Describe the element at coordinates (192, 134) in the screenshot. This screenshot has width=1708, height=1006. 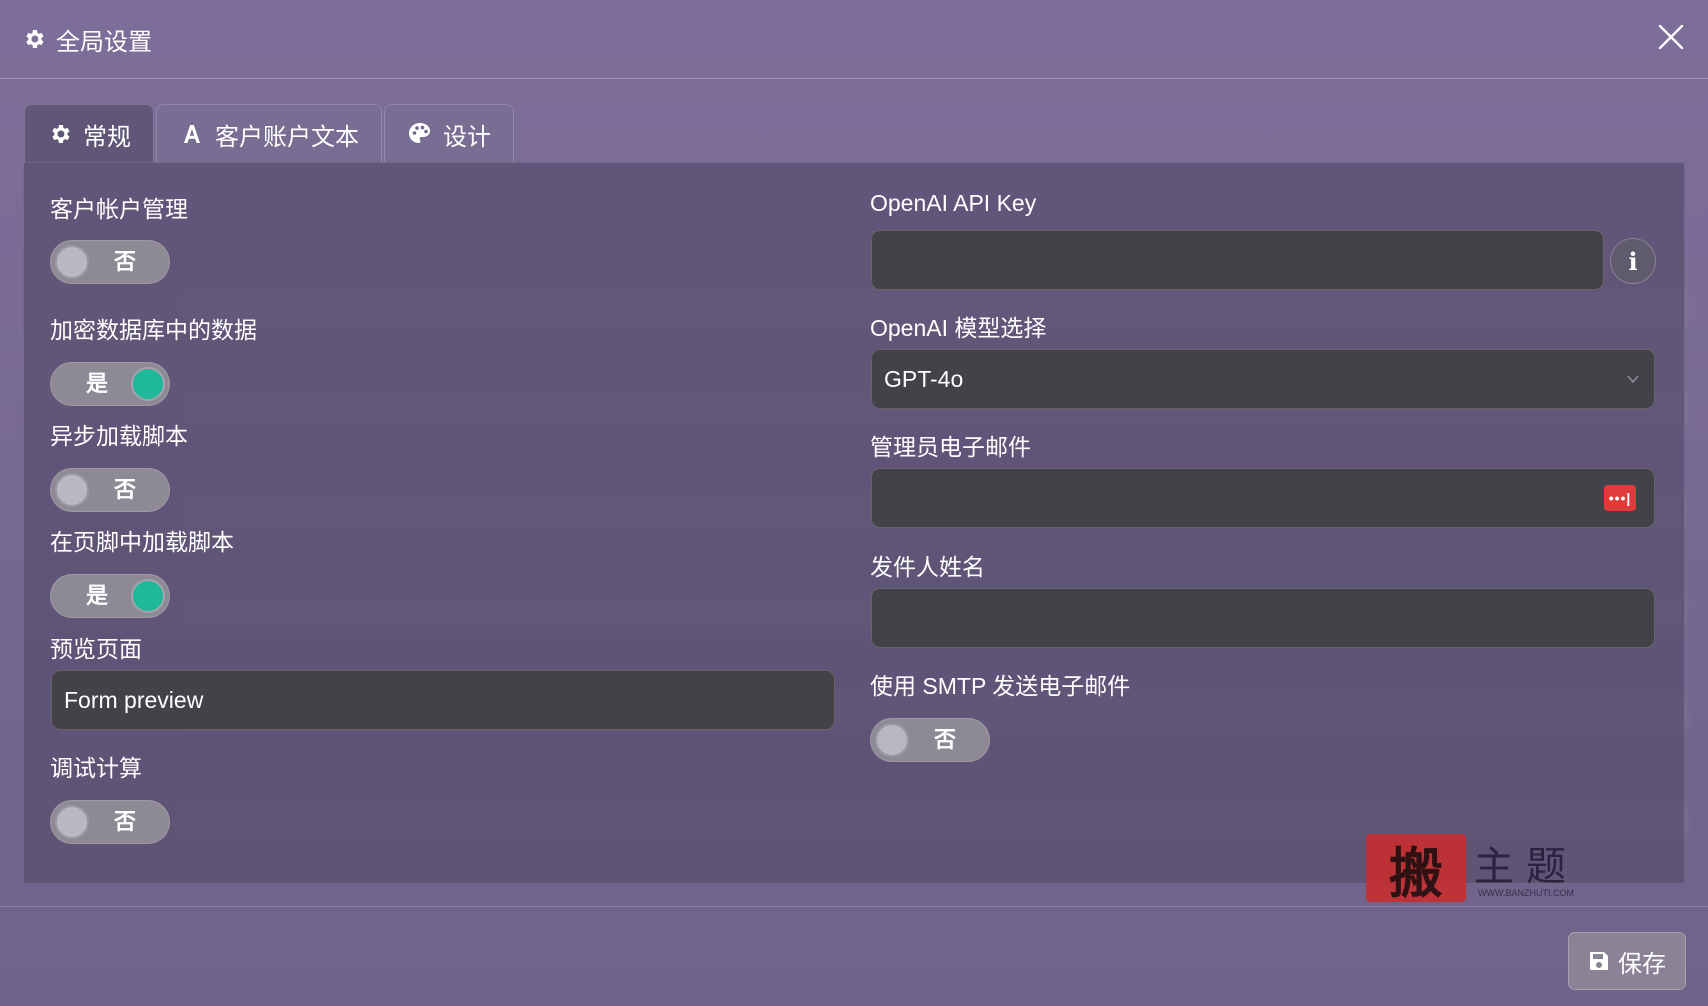
I see `font-icon` at that location.